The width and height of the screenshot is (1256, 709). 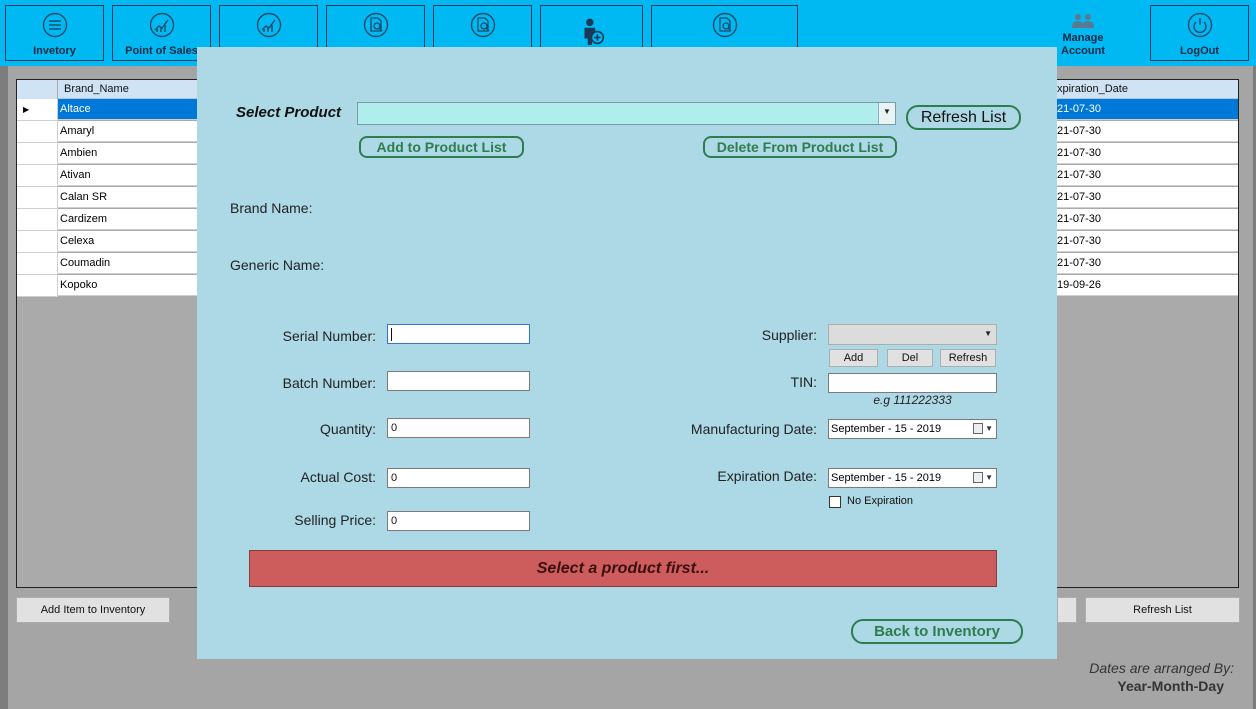 What do you see at coordinates (329, 383) in the screenshot?
I see `batch-number-label: Batch Number:` at bounding box center [329, 383].